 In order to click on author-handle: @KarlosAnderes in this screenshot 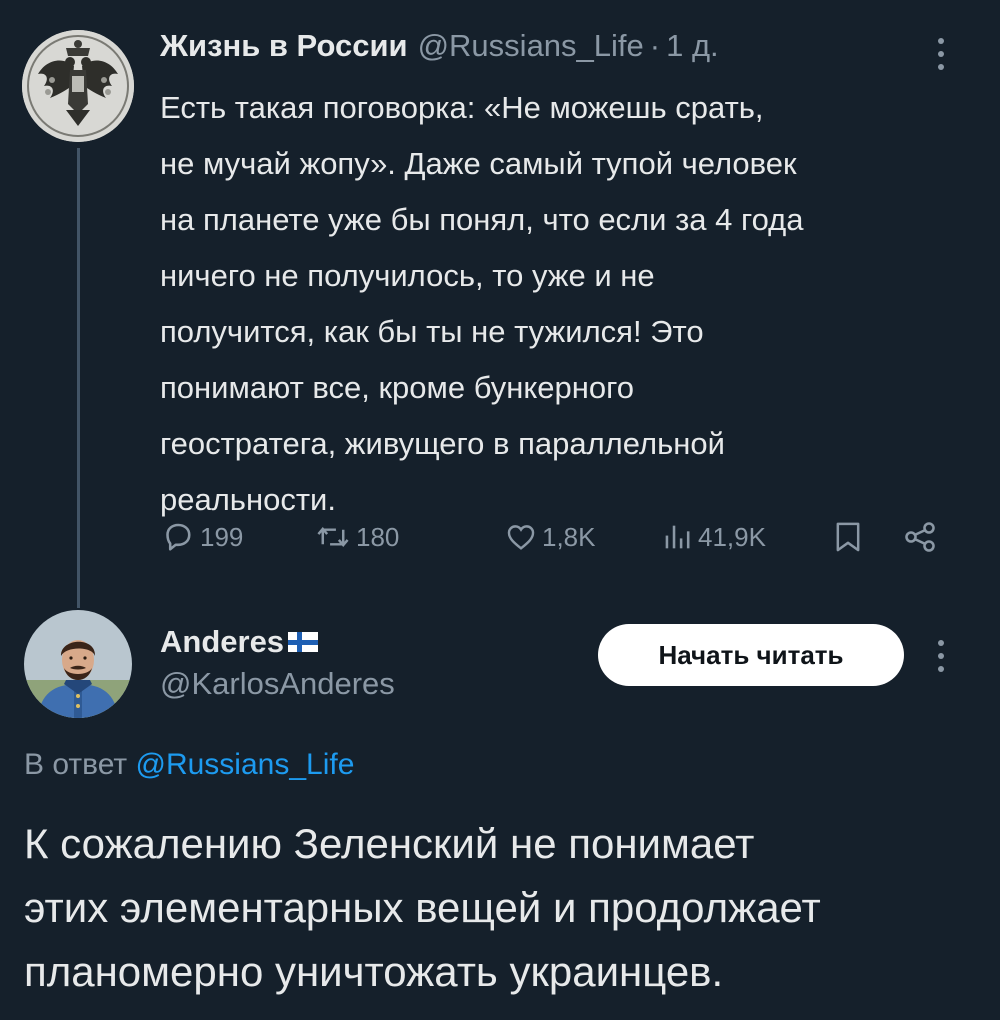, I will do `click(277, 684)`.